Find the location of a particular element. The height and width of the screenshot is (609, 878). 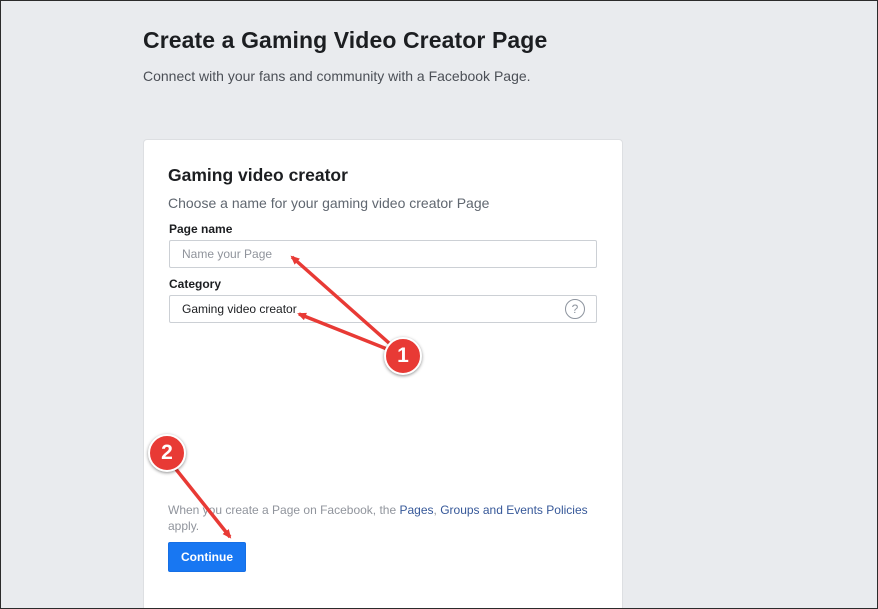

card-title: Gaming video creator is located at coordinates (258, 175).